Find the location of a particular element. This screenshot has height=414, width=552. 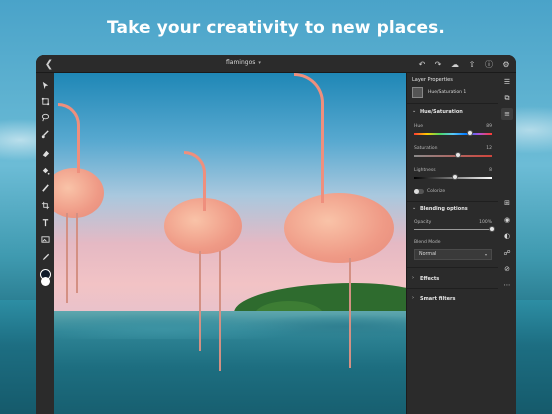

flamingo-right-neck is located at coordinates (309, 138).